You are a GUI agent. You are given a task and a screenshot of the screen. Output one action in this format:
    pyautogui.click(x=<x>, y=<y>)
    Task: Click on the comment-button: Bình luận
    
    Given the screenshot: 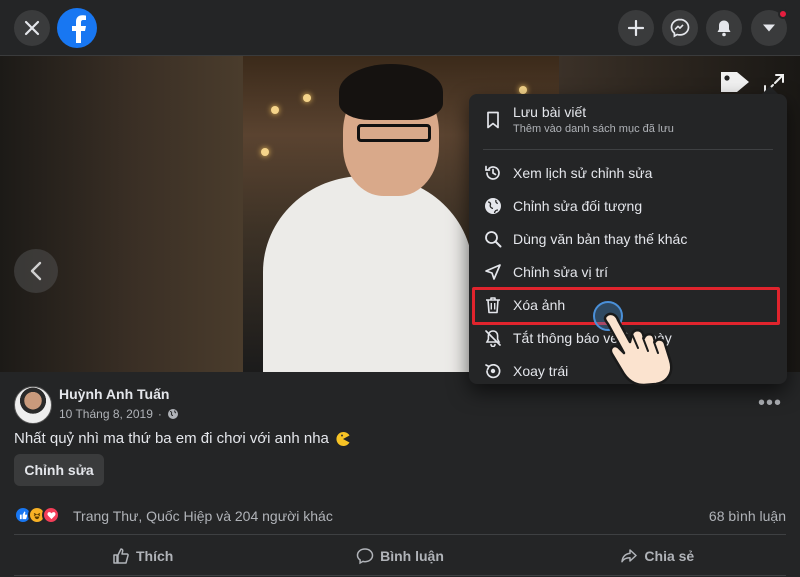 What is the action you would take?
    pyautogui.click(x=399, y=556)
    